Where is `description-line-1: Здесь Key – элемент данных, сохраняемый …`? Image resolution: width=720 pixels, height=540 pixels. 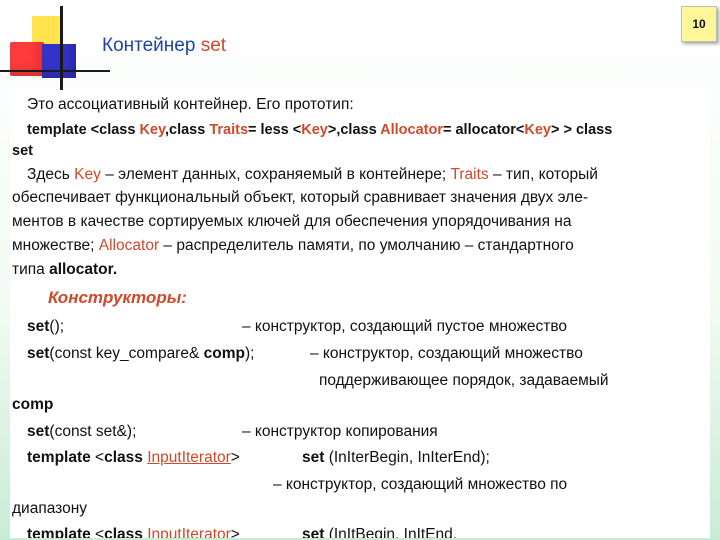 description-line-1: Здесь Key – элемент данных, сохраняемый … is located at coordinates (312, 174).